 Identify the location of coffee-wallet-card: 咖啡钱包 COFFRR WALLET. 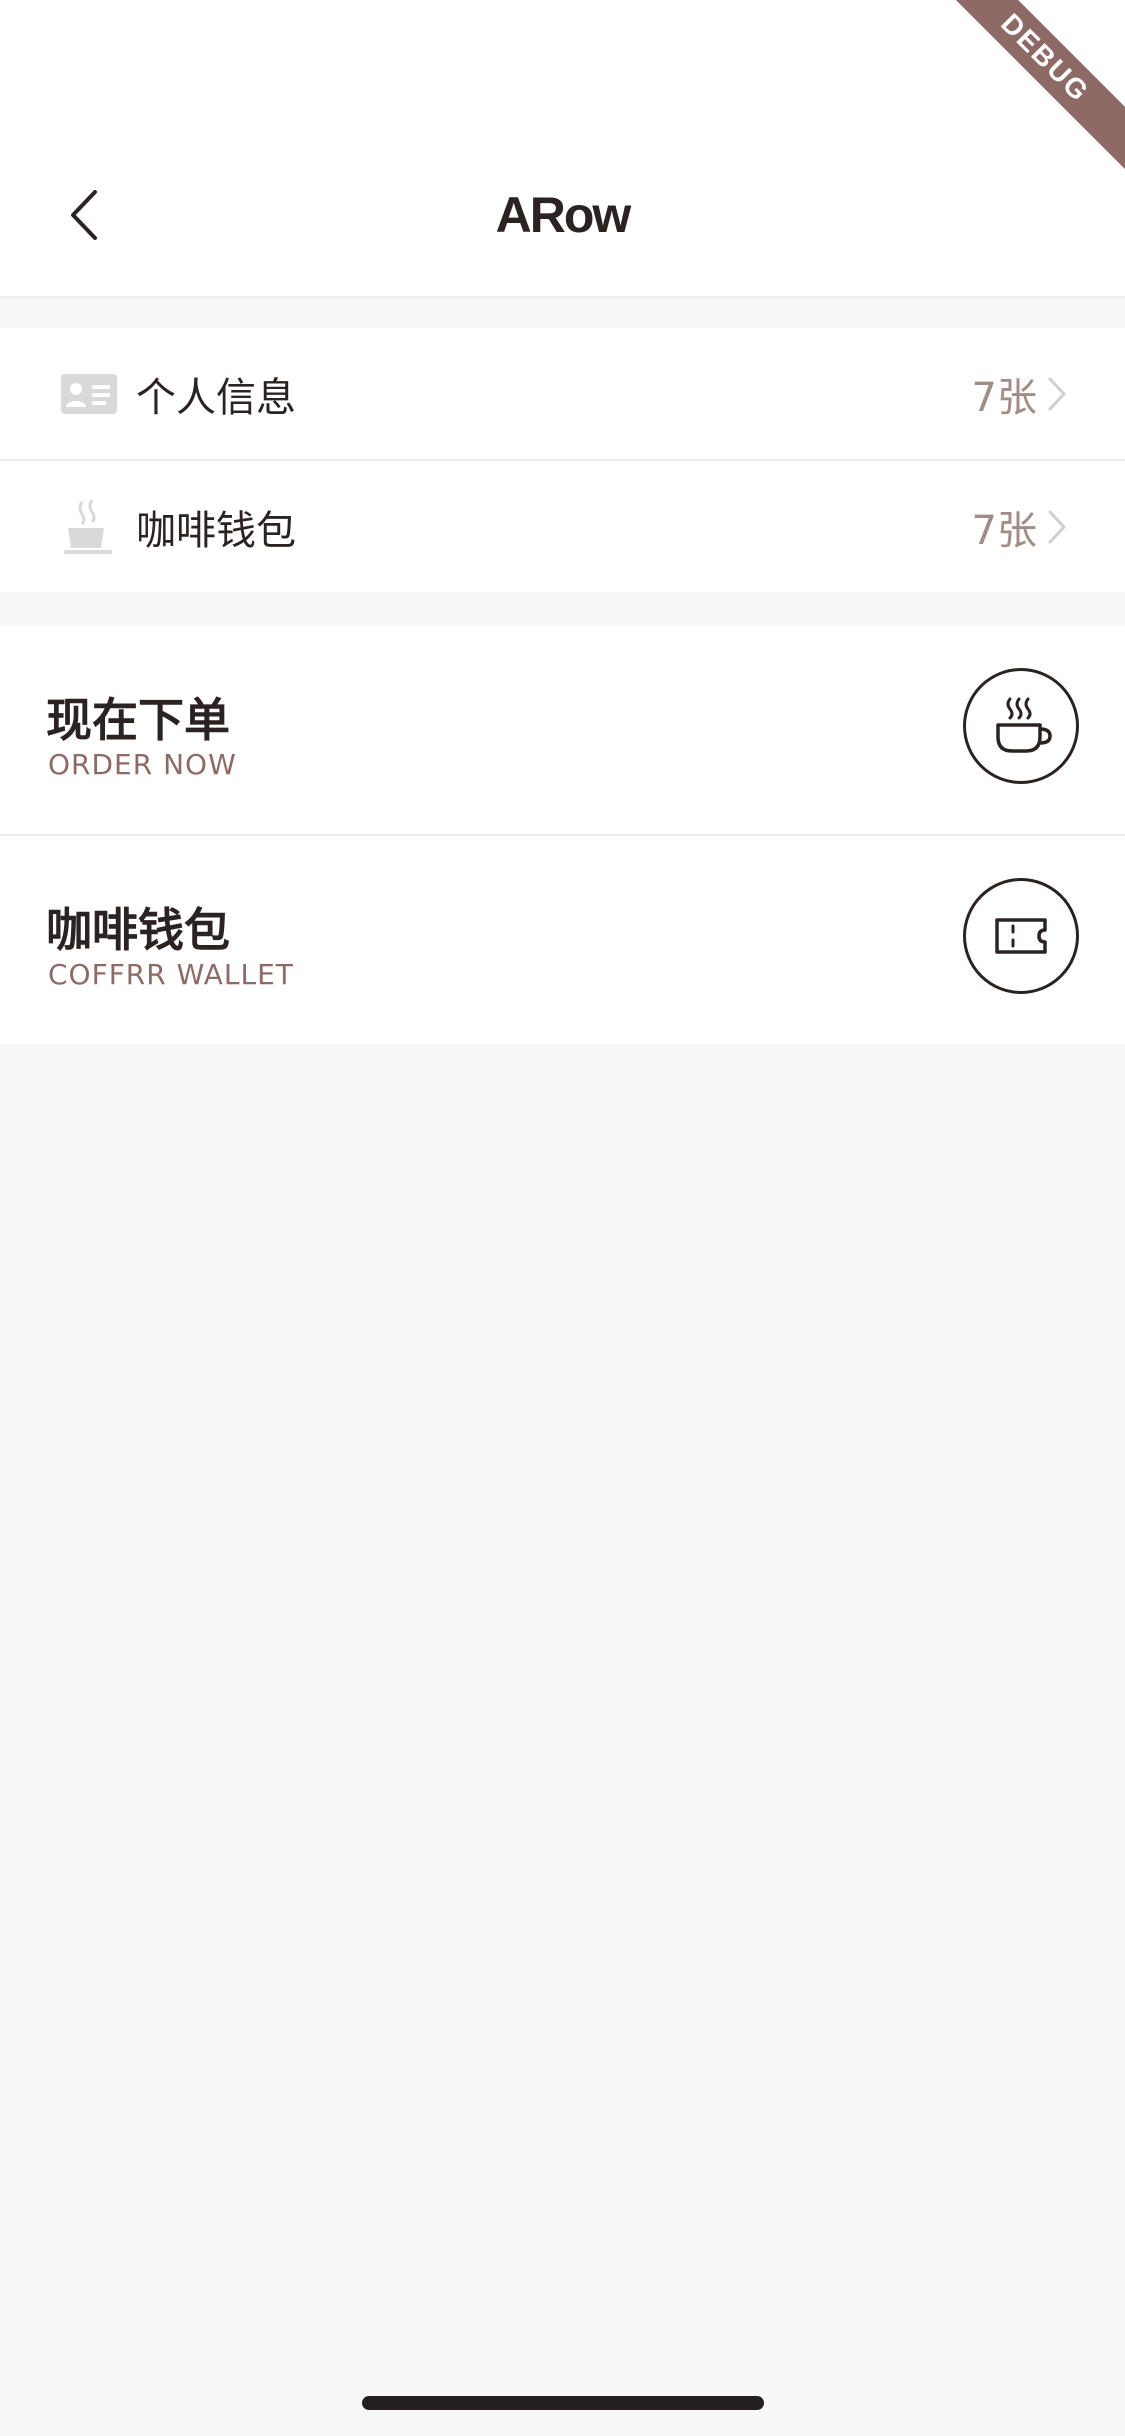
(562, 939).